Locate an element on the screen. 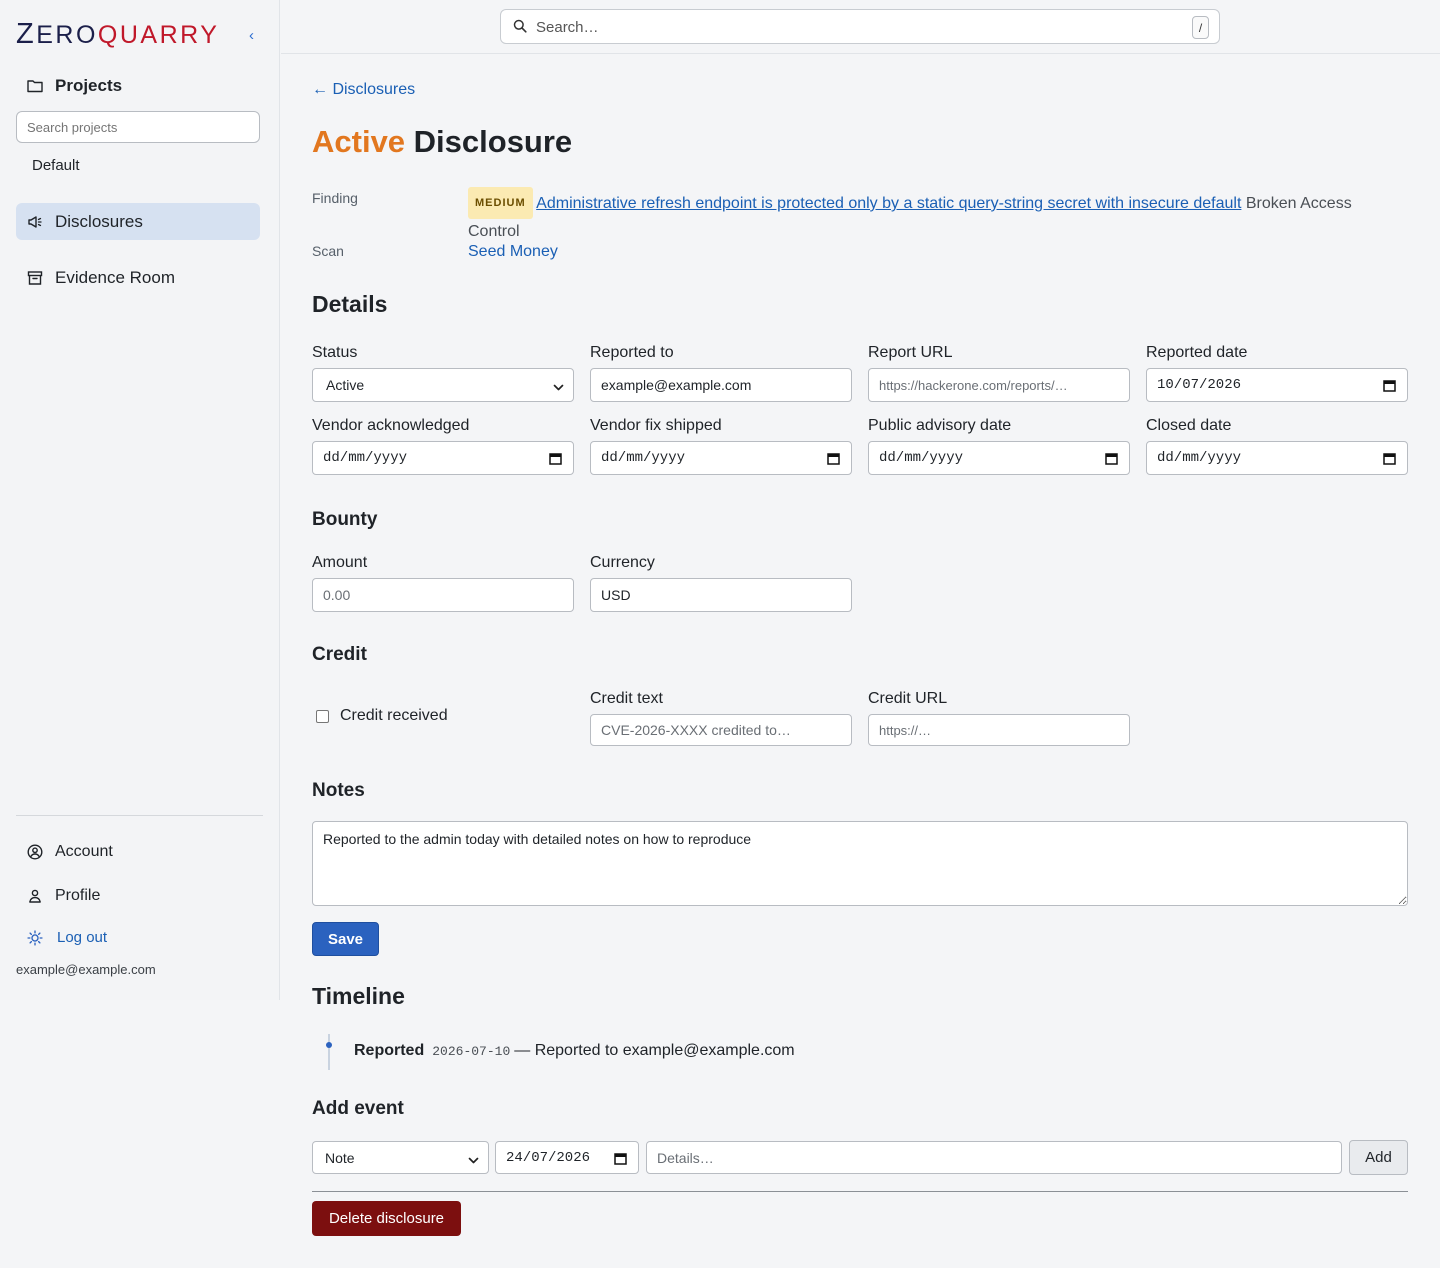 Image resolution: width=1440 pixels, height=1268 pixels. notes-heading: Notes is located at coordinates (338, 790).